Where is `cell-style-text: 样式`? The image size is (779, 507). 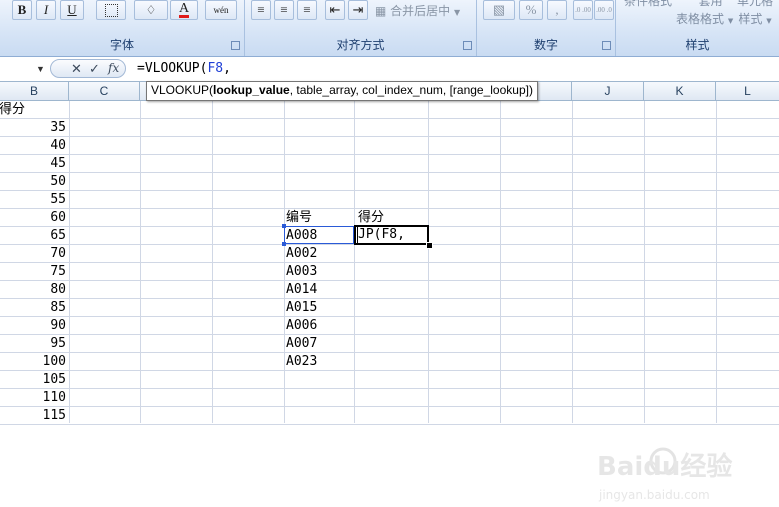 cell-style-text: 样式 is located at coordinates (750, 19).